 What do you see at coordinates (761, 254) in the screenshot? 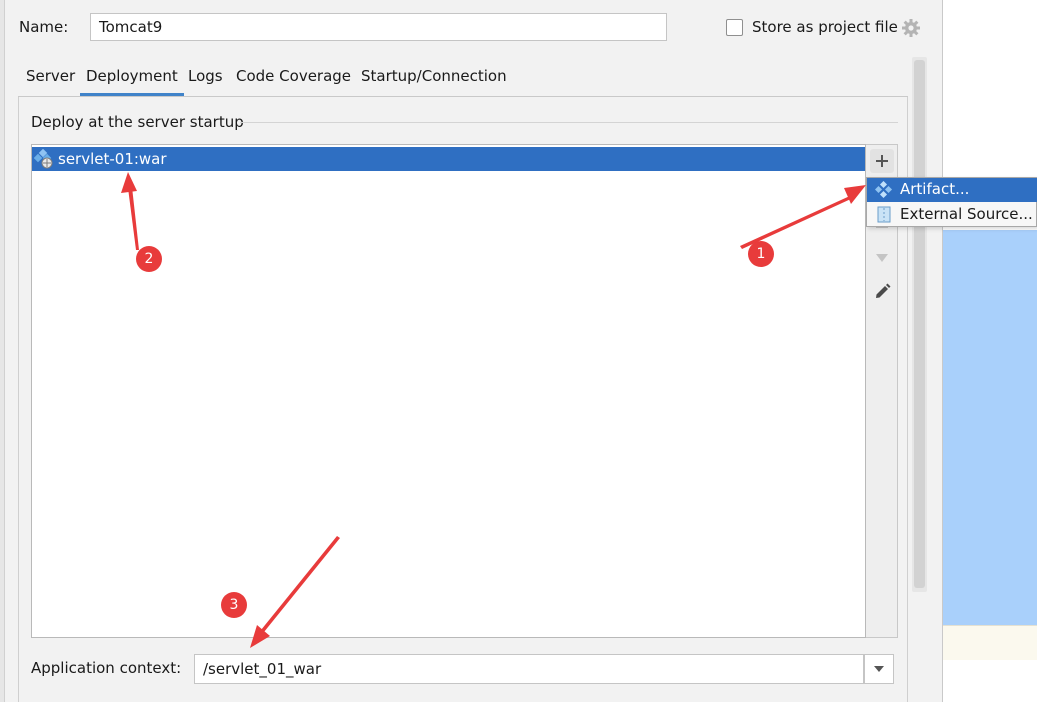
I see `annotation-badge-1: 1` at bounding box center [761, 254].